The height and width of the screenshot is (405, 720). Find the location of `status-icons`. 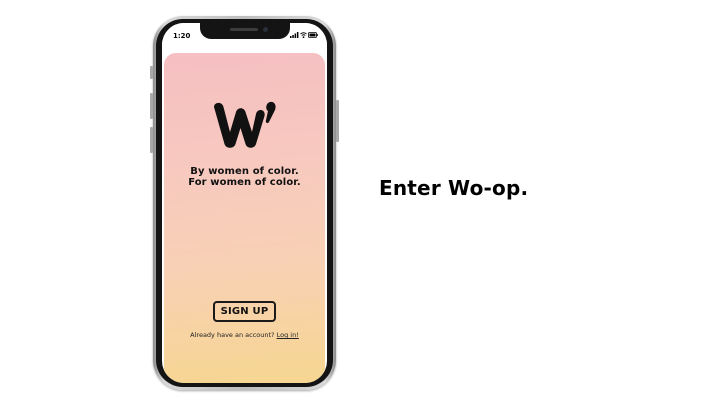

status-icons is located at coordinates (304, 35).